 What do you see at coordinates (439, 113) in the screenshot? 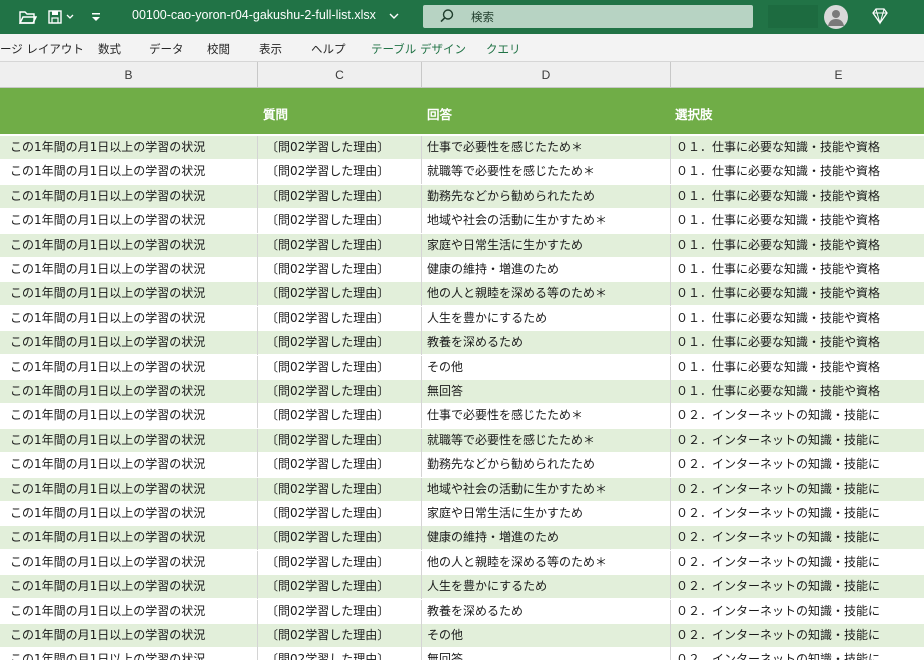
I see `table-header-answer: 回答` at bounding box center [439, 113].